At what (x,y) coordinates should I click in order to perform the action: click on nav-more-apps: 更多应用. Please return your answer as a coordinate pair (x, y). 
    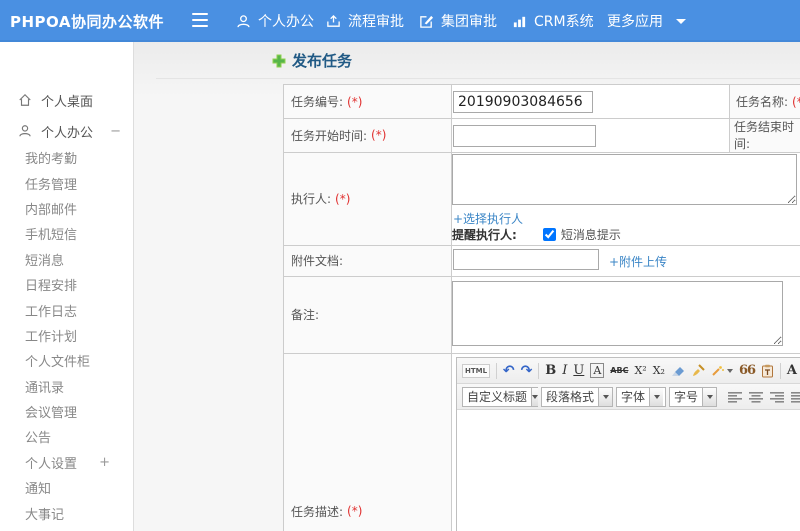
    Looking at the image, I should click on (646, 21).